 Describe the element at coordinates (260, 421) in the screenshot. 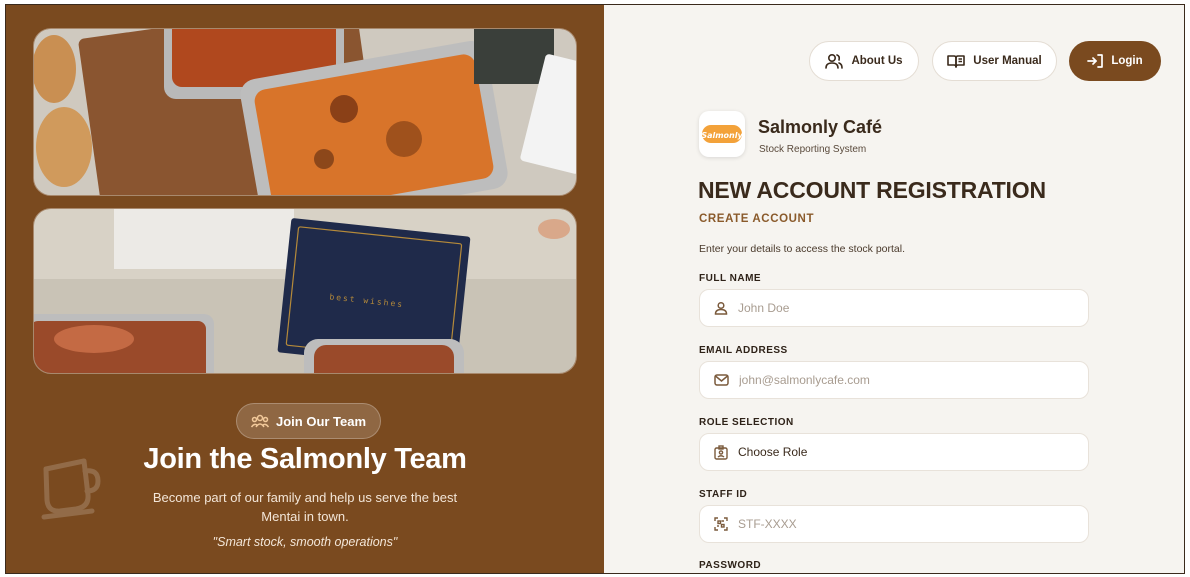

I see `team-icon` at that location.